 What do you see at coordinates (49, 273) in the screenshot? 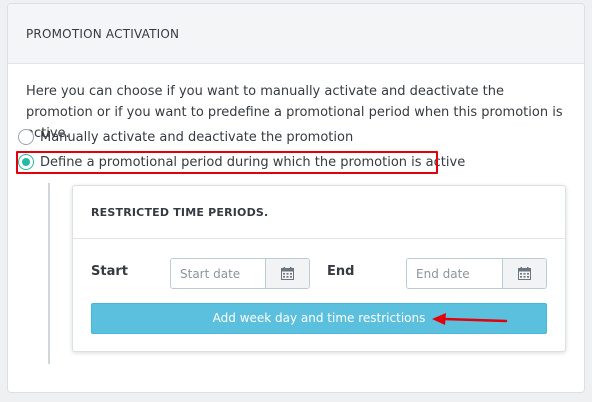
I see `indent-line` at bounding box center [49, 273].